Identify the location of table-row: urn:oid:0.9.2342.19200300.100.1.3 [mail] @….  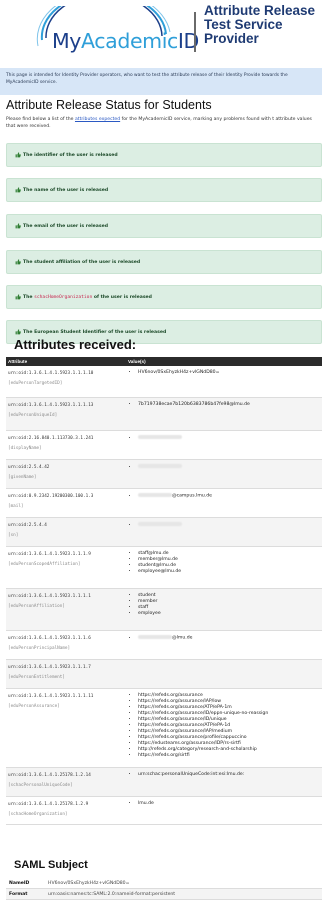
(164, 503).